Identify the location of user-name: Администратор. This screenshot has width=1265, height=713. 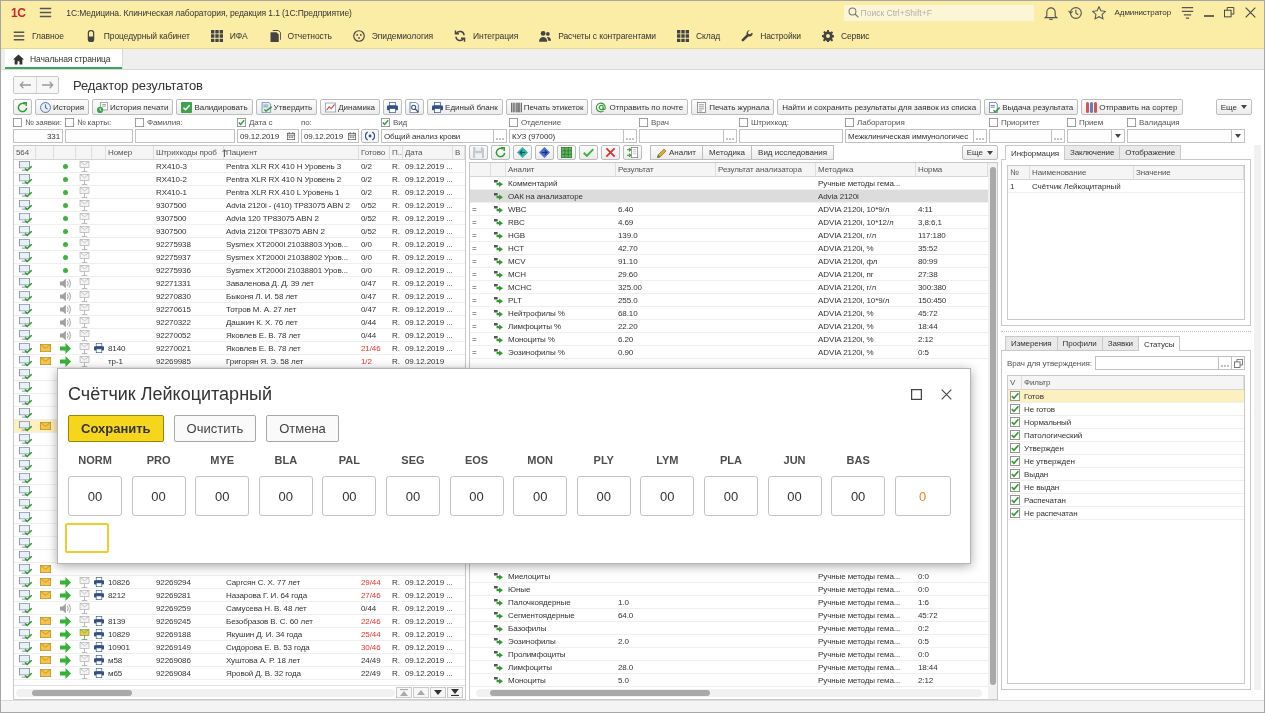
(1142, 12).